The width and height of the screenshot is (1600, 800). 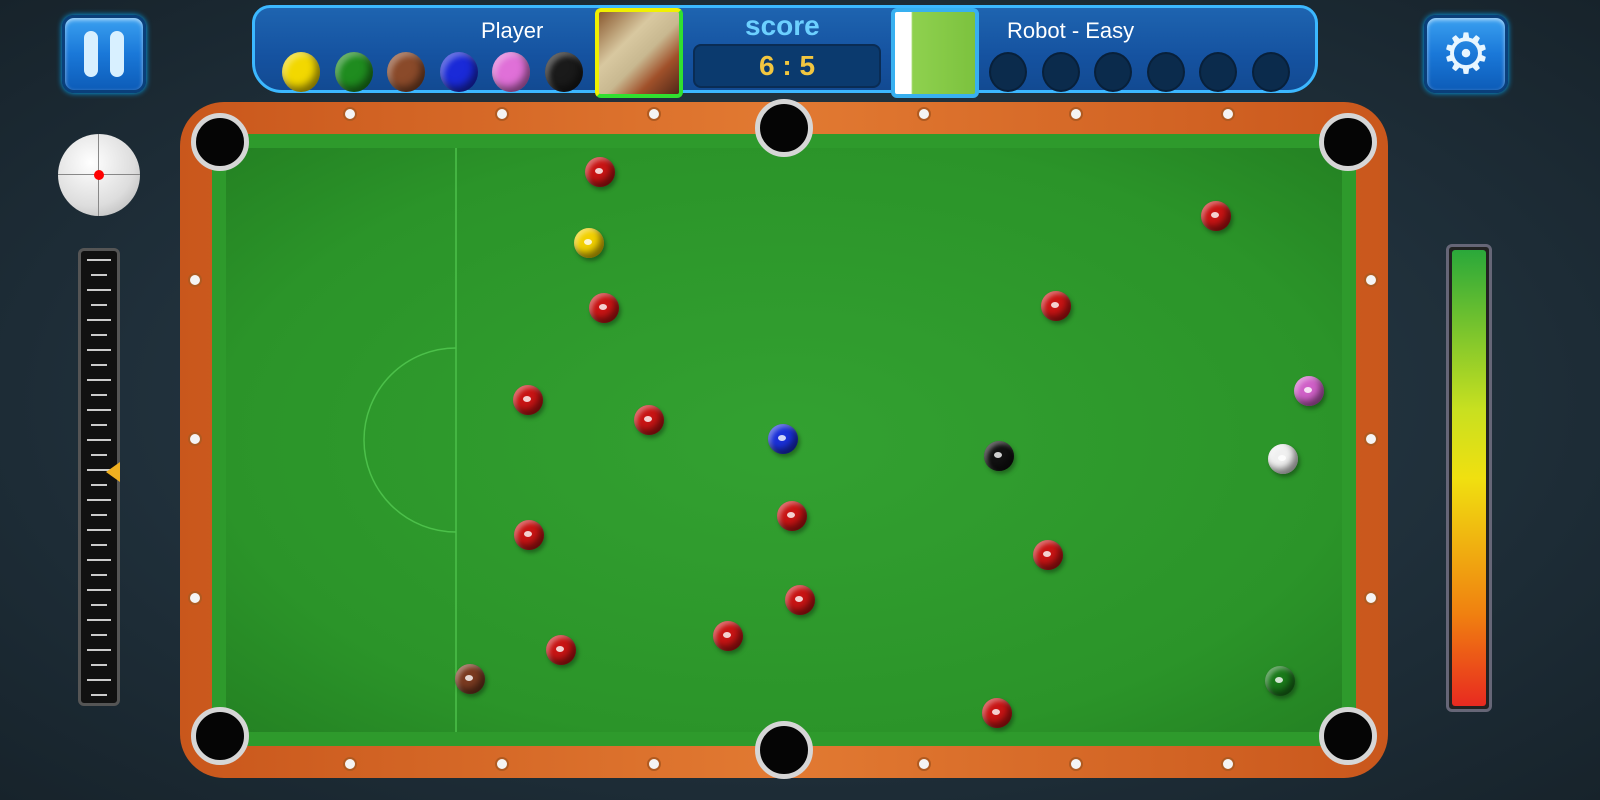 What do you see at coordinates (783, 439) in the screenshot?
I see `blue-ball` at bounding box center [783, 439].